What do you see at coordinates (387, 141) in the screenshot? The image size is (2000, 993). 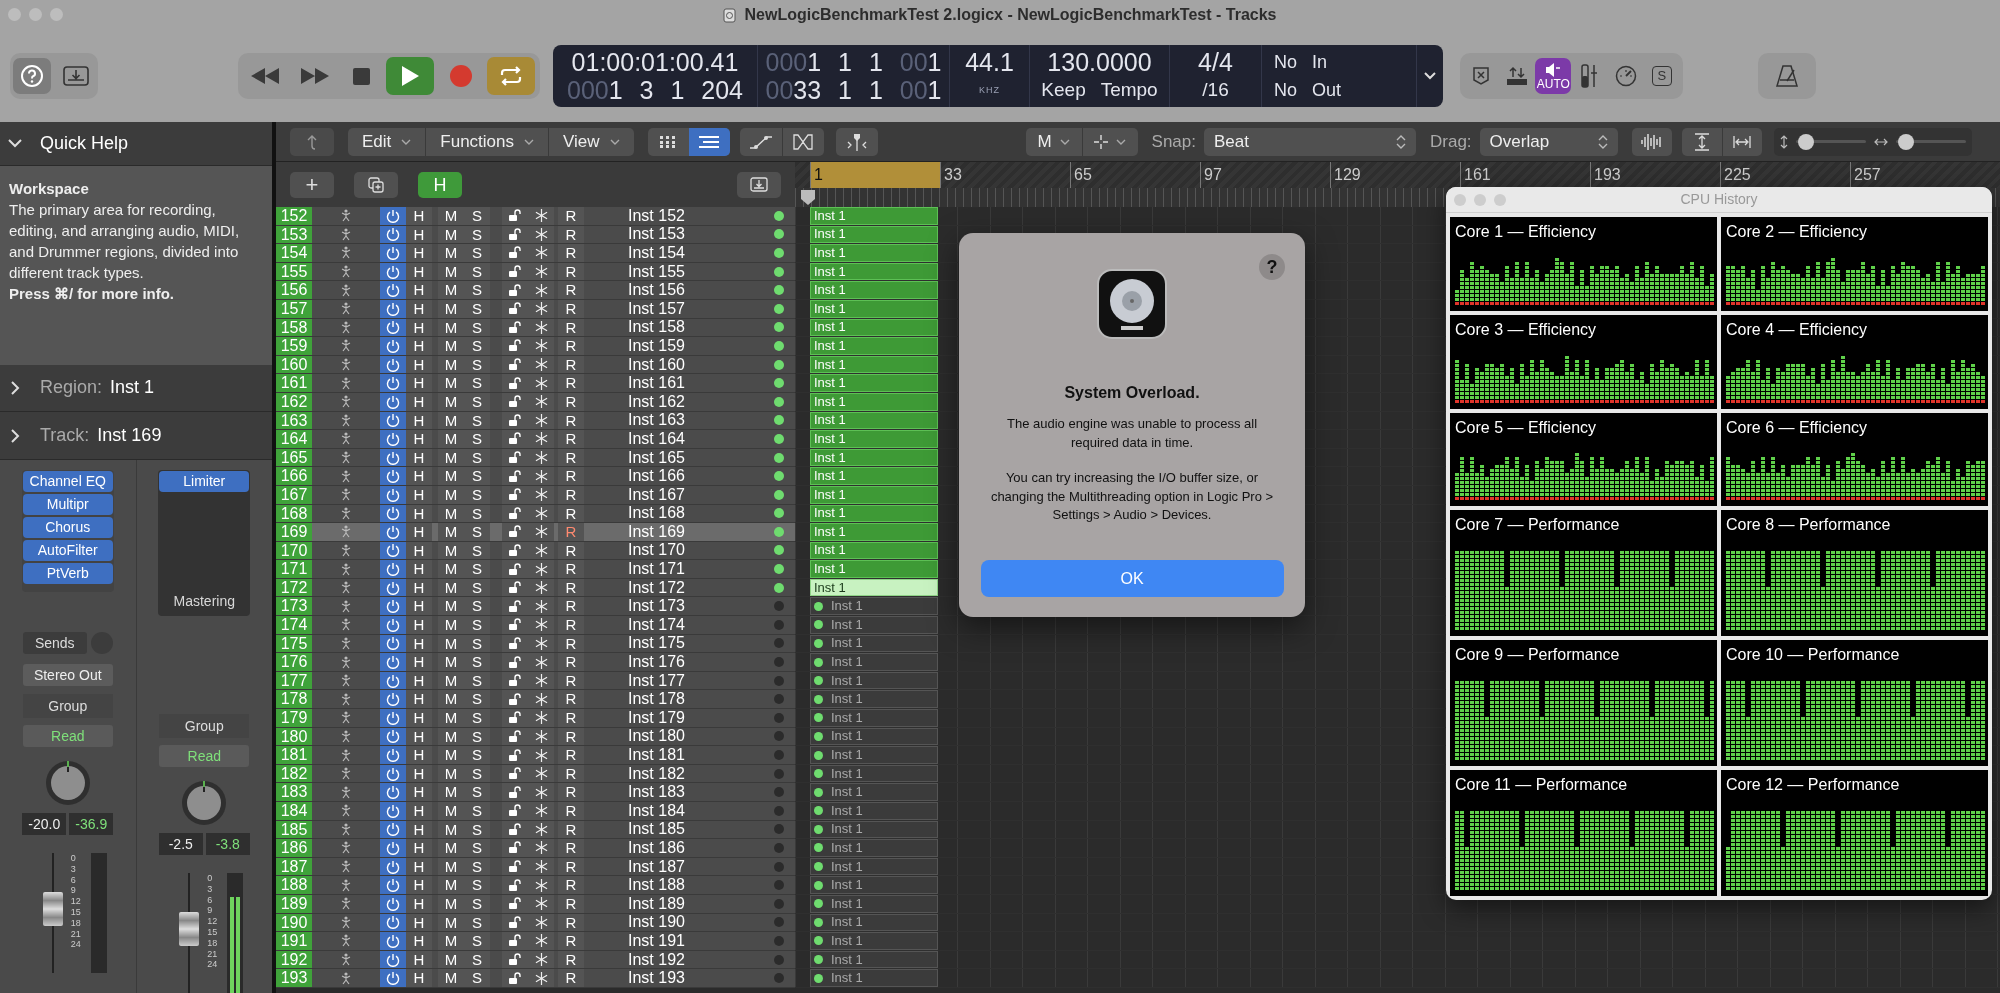 I see `menu-button: Edit` at bounding box center [387, 141].